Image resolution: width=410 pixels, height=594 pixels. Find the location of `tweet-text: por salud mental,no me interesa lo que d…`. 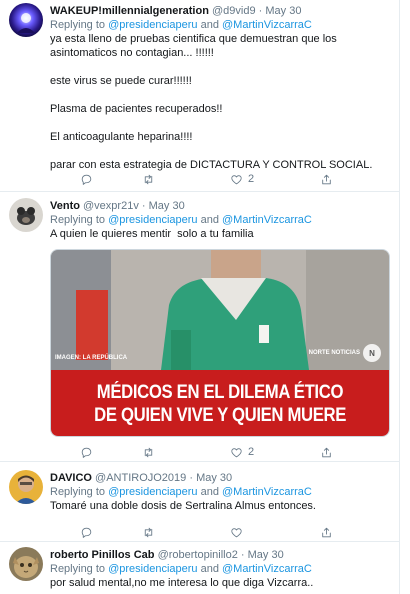

tweet-text: por salud mental,no me interesa lo que d… is located at coordinates (182, 583).